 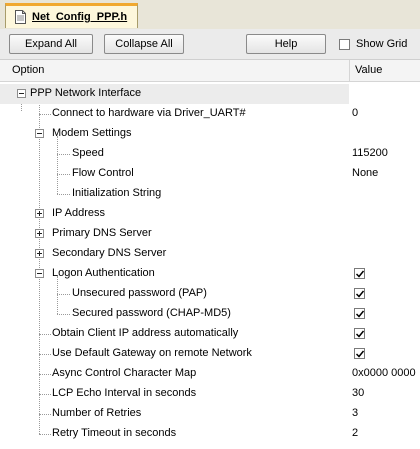 What do you see at coordinates (210, 71) in the screenshot?
I see `grid-header: Option Value` at bounding box center [210, 71].